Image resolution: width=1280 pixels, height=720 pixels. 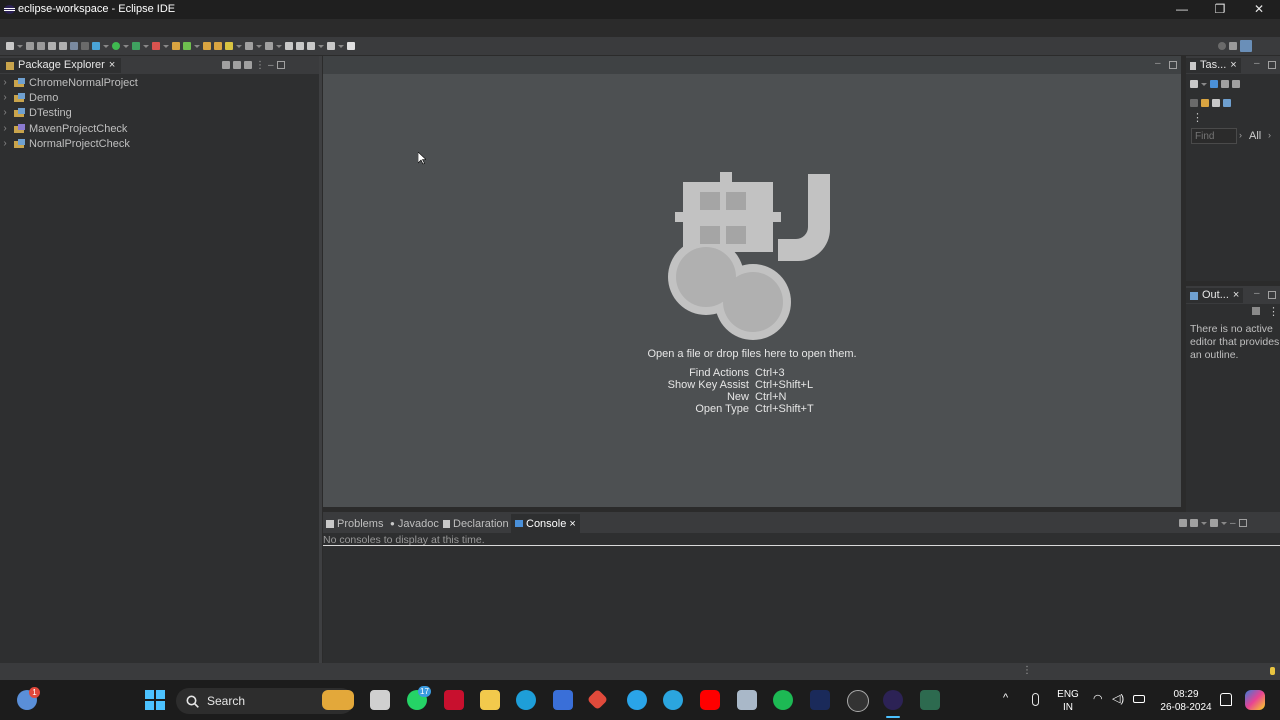 I want to click on new-task-dropdown-icon, so click(x=1204, y=84).